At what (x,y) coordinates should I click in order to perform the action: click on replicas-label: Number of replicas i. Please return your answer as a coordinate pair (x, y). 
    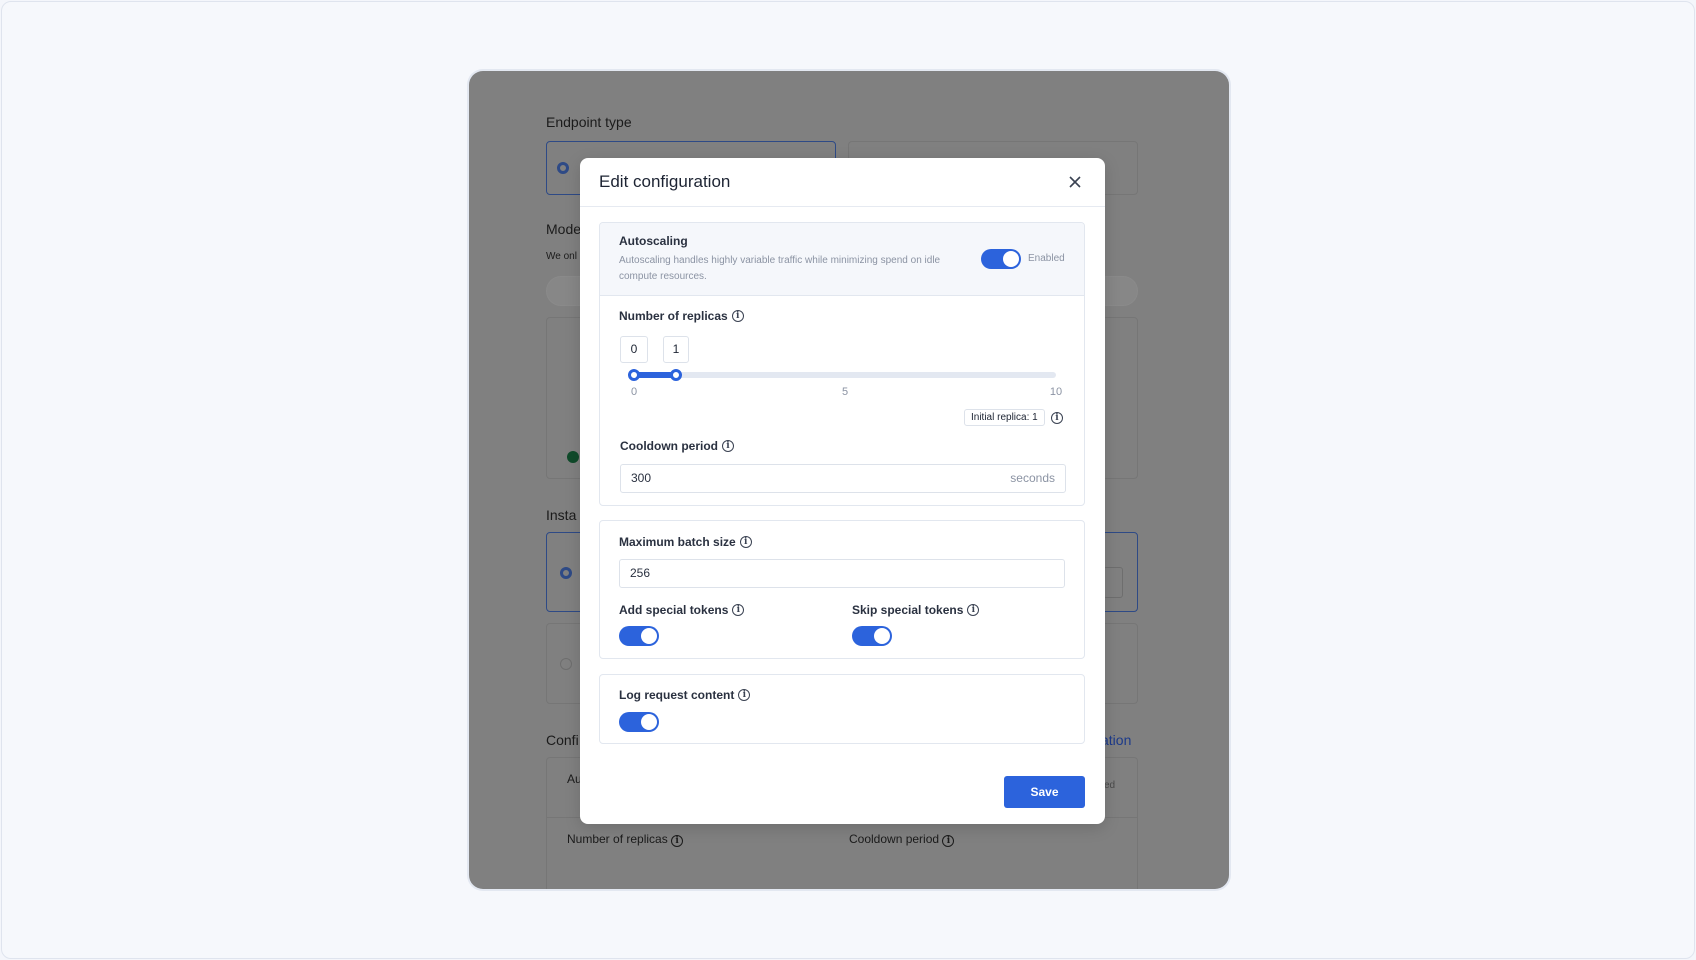
    Looking at the image, I should click on (681, 316).